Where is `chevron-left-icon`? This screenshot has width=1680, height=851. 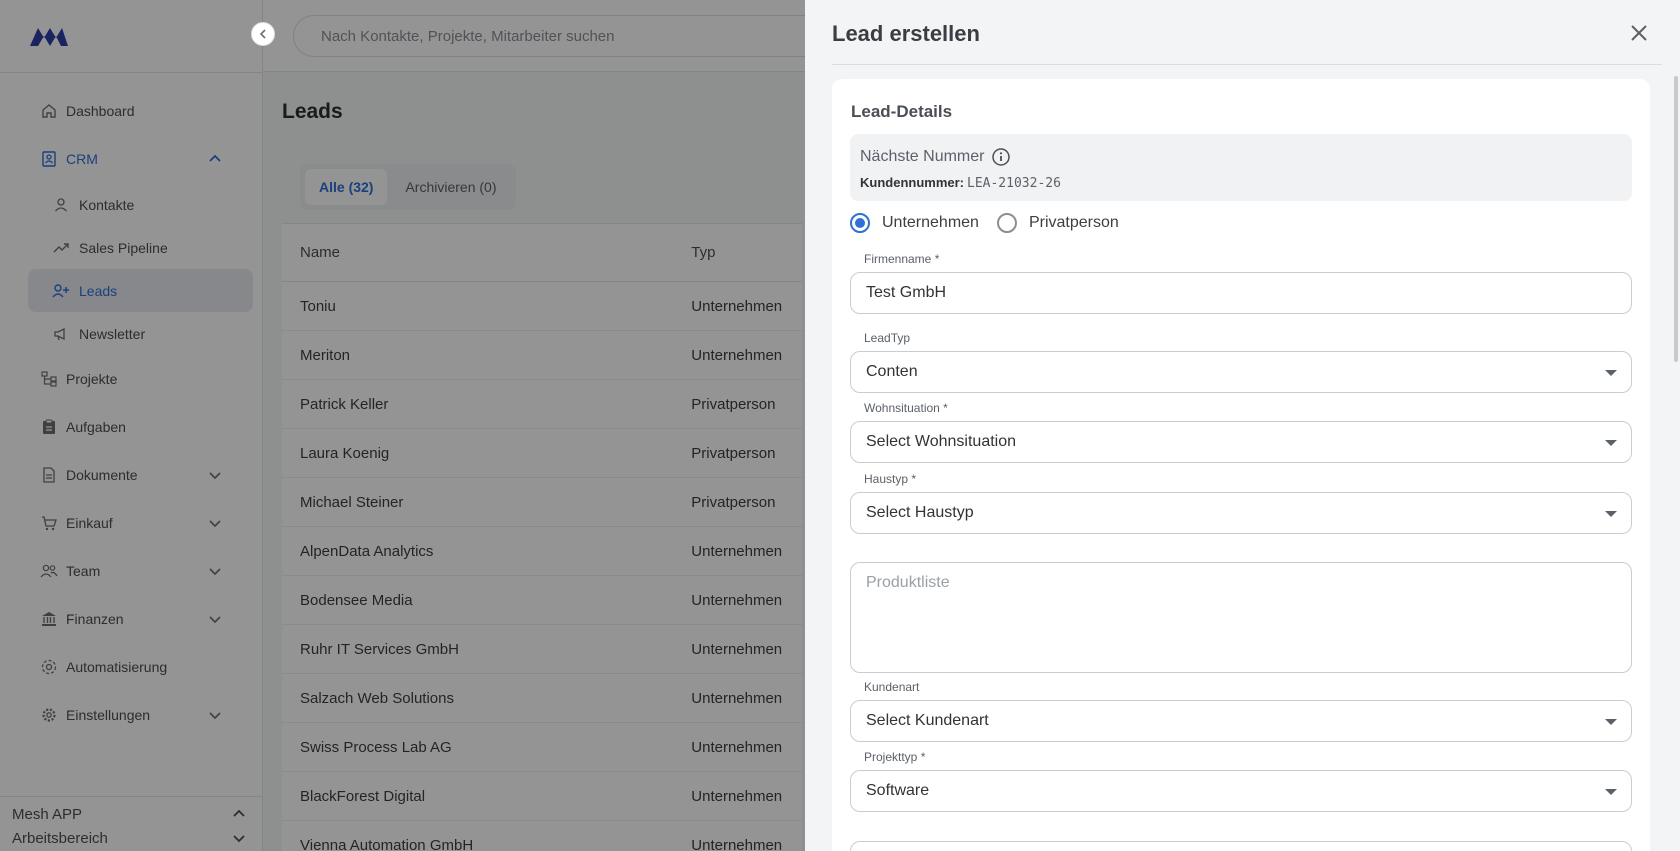
chevron-left-icon is located at coordinates (262, 34).